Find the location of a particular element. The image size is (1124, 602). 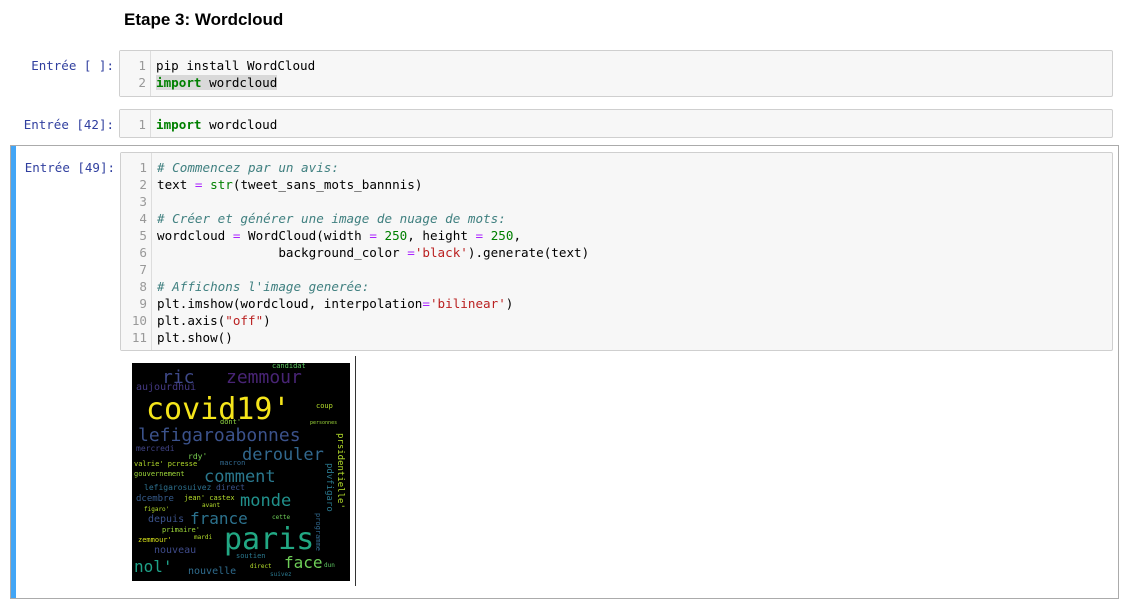

wordcloud-word: avant is located at coordinates (211, 505).